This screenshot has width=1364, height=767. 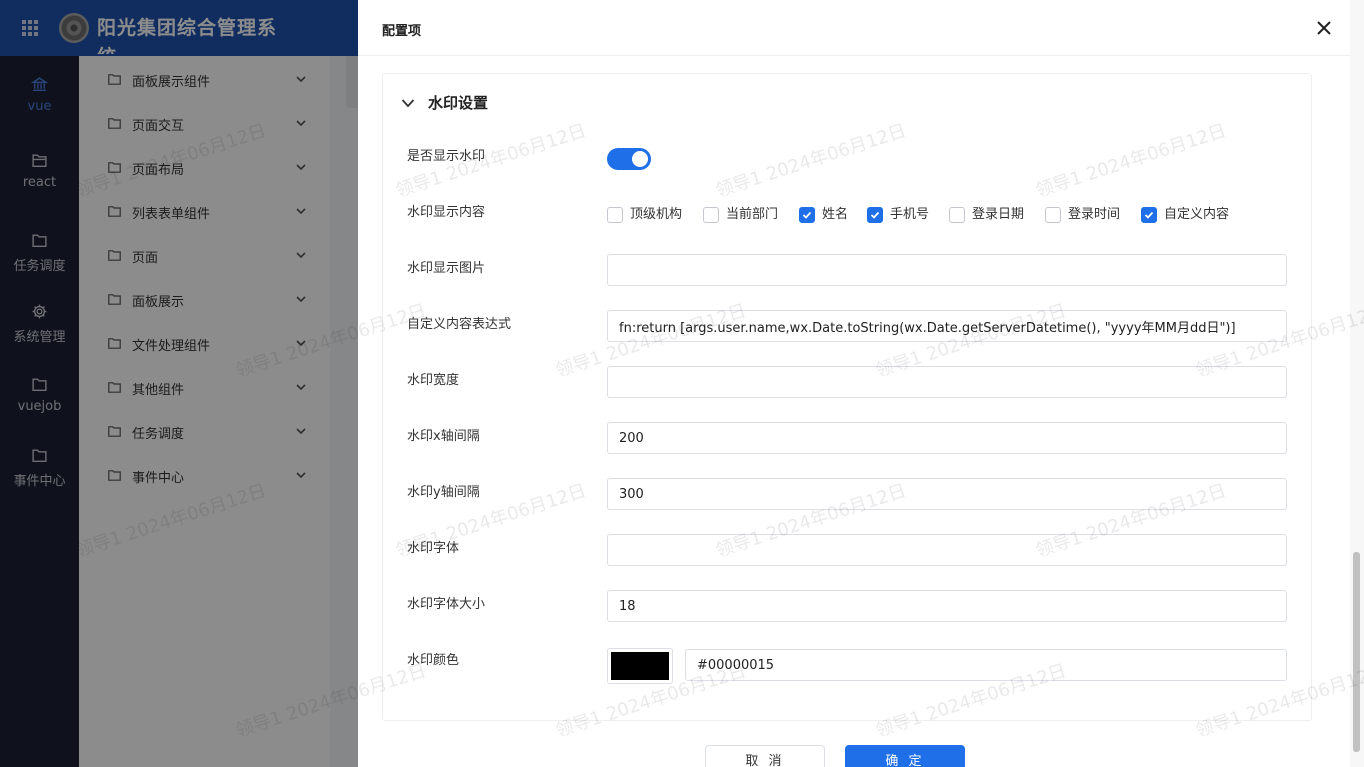 I want to click on drawer-header: 配置项, so click(x=861, y=28).